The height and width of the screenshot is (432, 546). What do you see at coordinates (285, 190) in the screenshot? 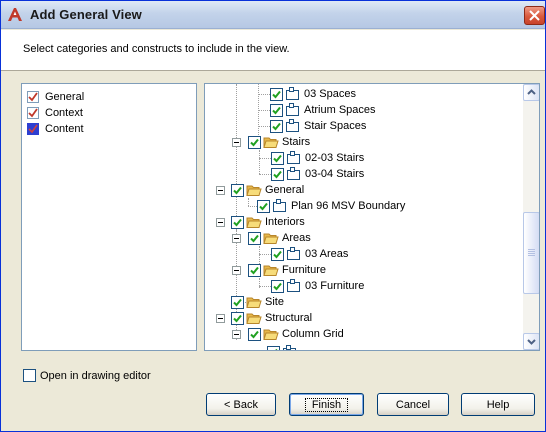
I see `tree-item-label: General` at bounding box center [285, 190].